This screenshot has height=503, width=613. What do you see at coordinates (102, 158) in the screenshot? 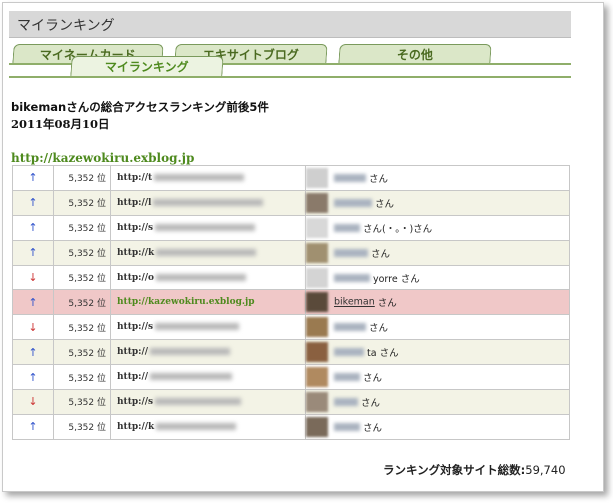
I see `site-url: http://kazewokiru.exblog.jp` at bounding box center [102, 158].